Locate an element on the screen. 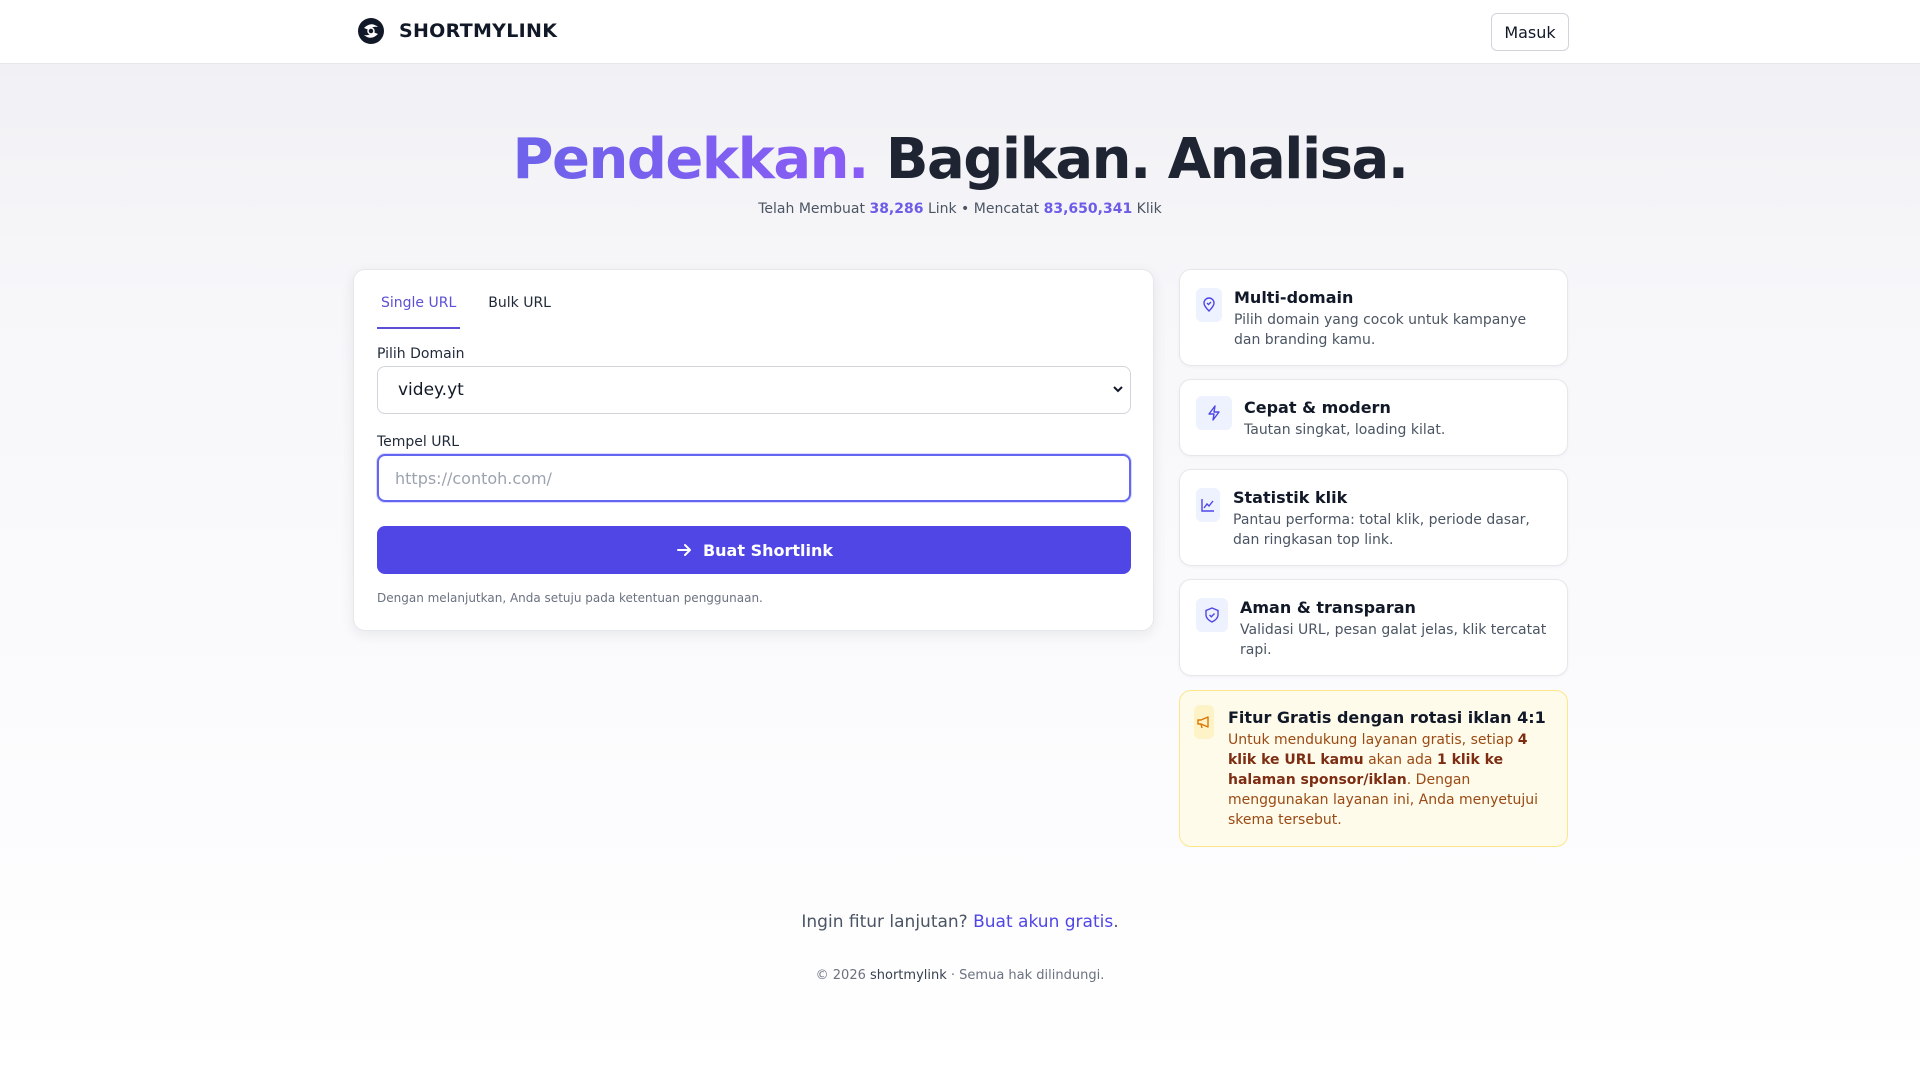 The image size is (1920, 1080). promo-title: Fitur Gratis dengan rotasi iklan 4:1 is located at coordinates (1387, 717).